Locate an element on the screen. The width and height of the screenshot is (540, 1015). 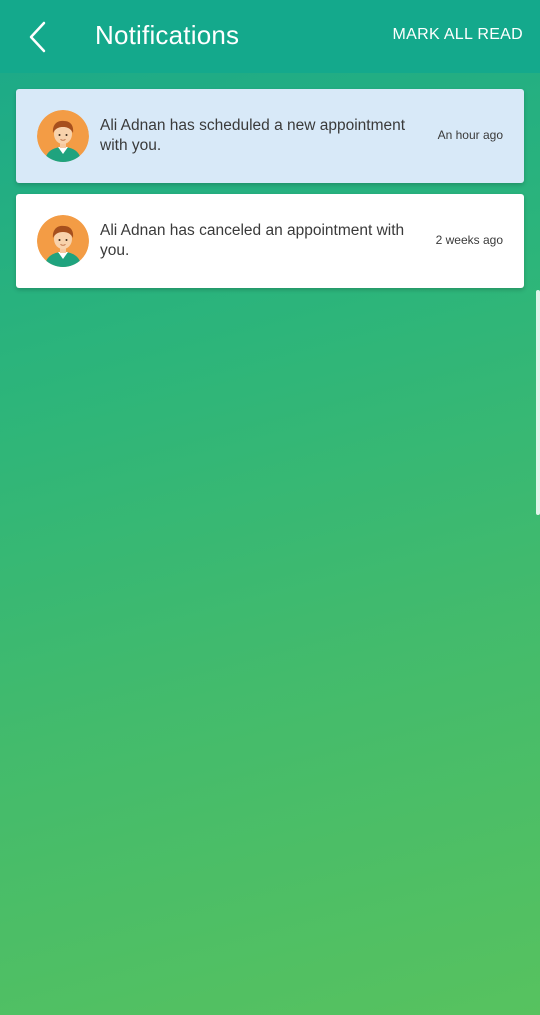
notification-time: 2 weeks ago is located at coordinates (469, 240).